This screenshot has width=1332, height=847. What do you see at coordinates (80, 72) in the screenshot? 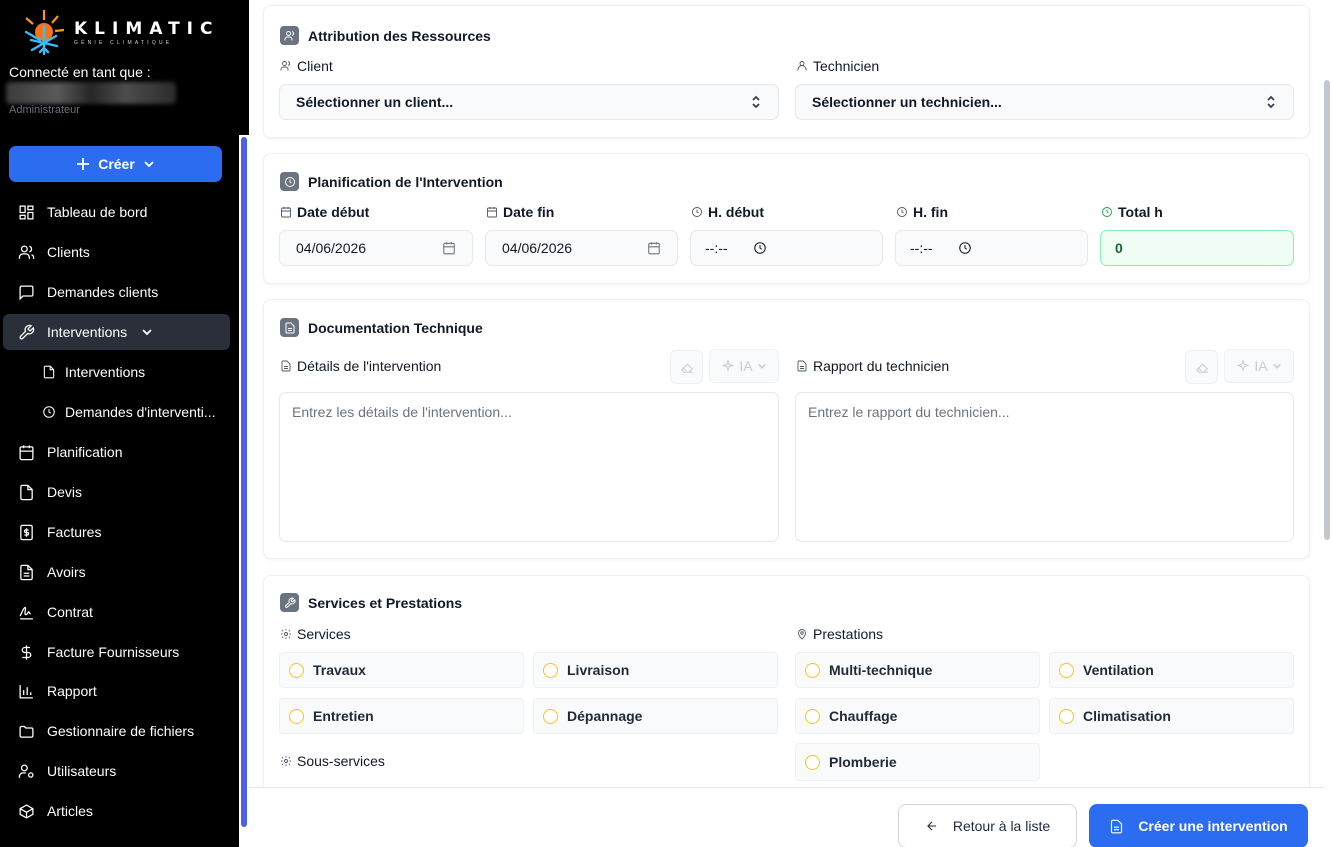
I see `connected-as-label: Connecté en tant que :` at bounding box center [80, 72].